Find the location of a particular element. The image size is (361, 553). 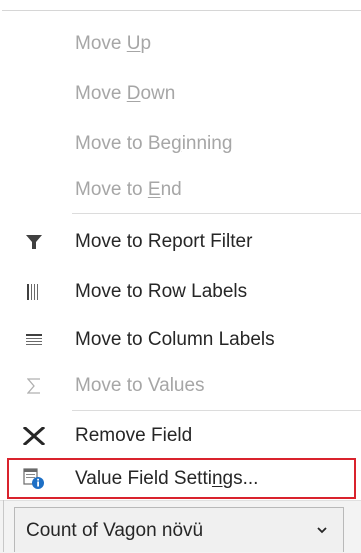

menu-item-remove-field: Remove Field is located at coordinates (180, 436).